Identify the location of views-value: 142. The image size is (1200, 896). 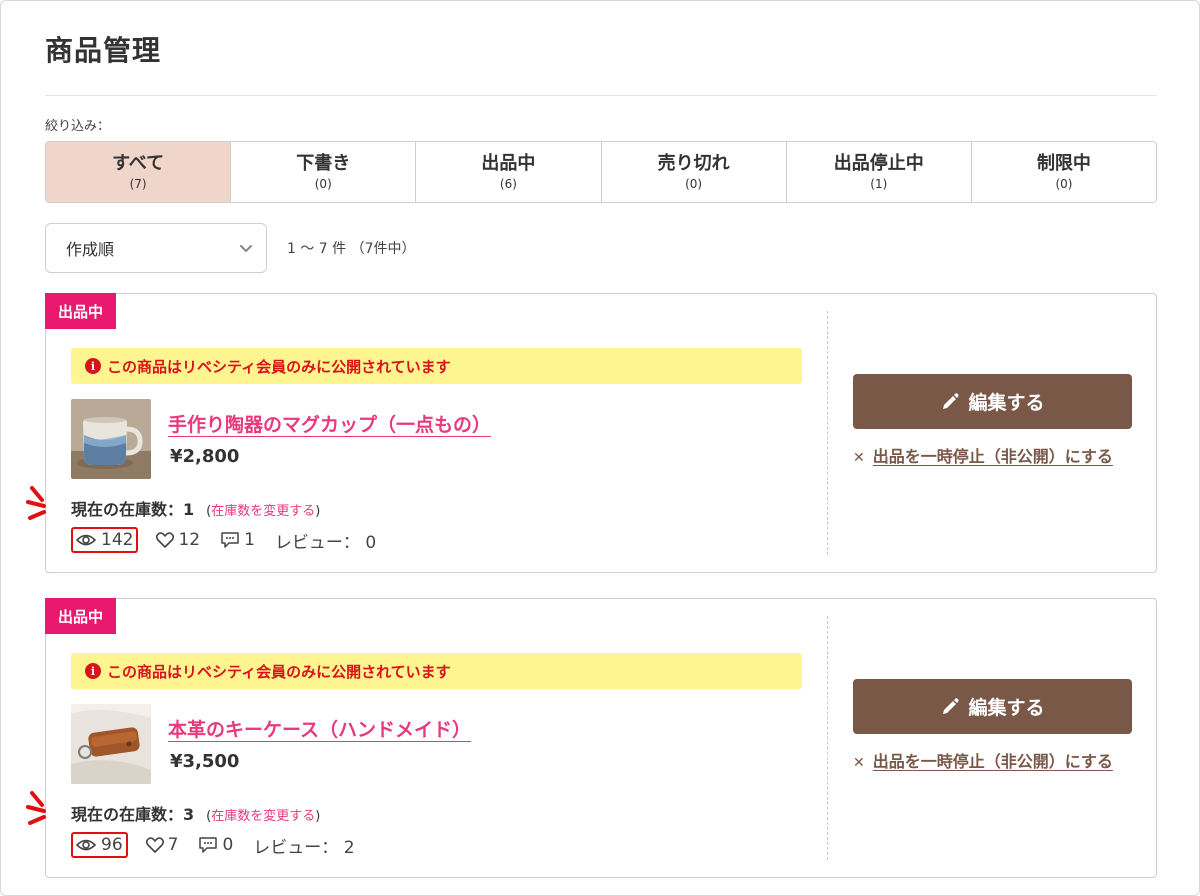
(117, 540).